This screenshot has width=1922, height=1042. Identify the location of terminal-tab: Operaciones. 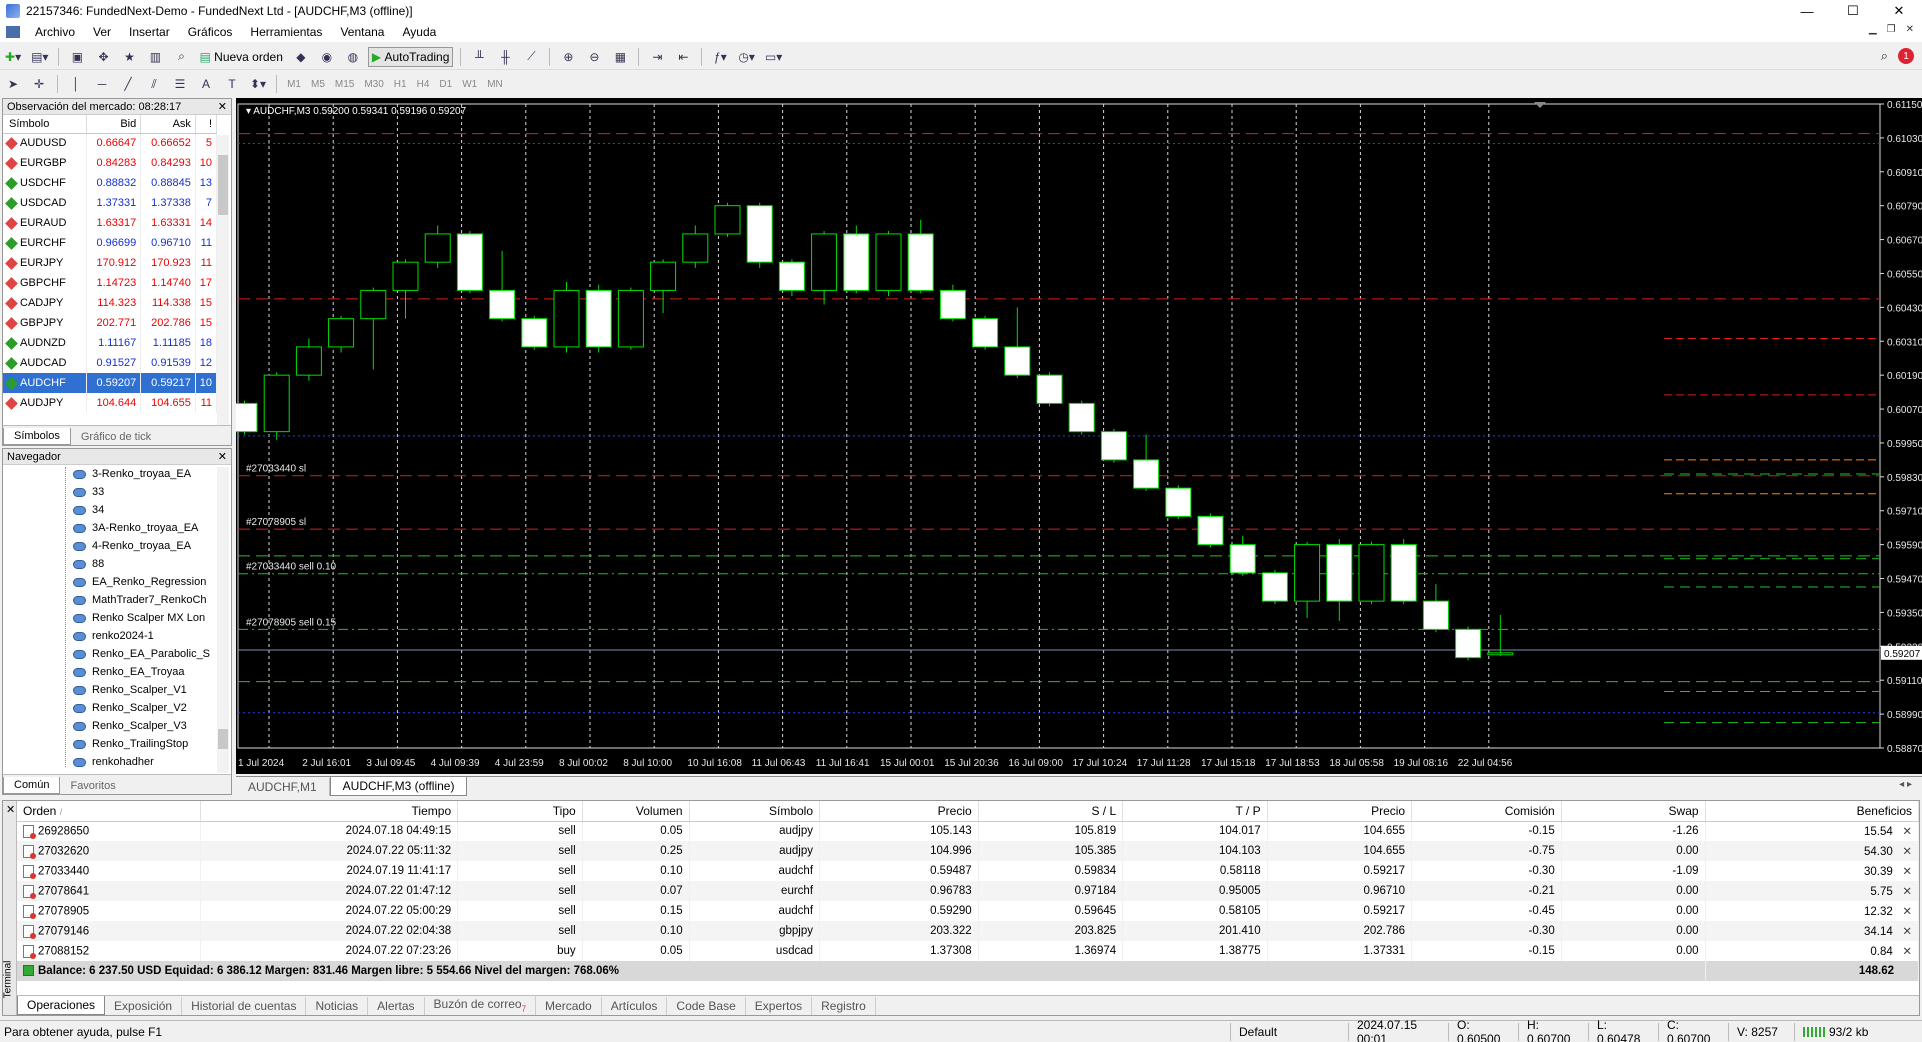
(61, 1005).